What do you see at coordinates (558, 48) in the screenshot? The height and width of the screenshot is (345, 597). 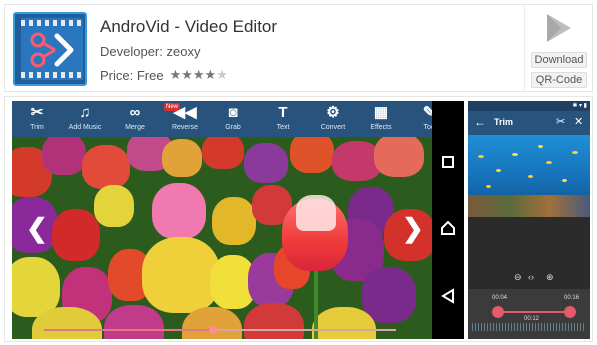 I see `download-panel: Download QR-Code` at bounding box center [558, 48].